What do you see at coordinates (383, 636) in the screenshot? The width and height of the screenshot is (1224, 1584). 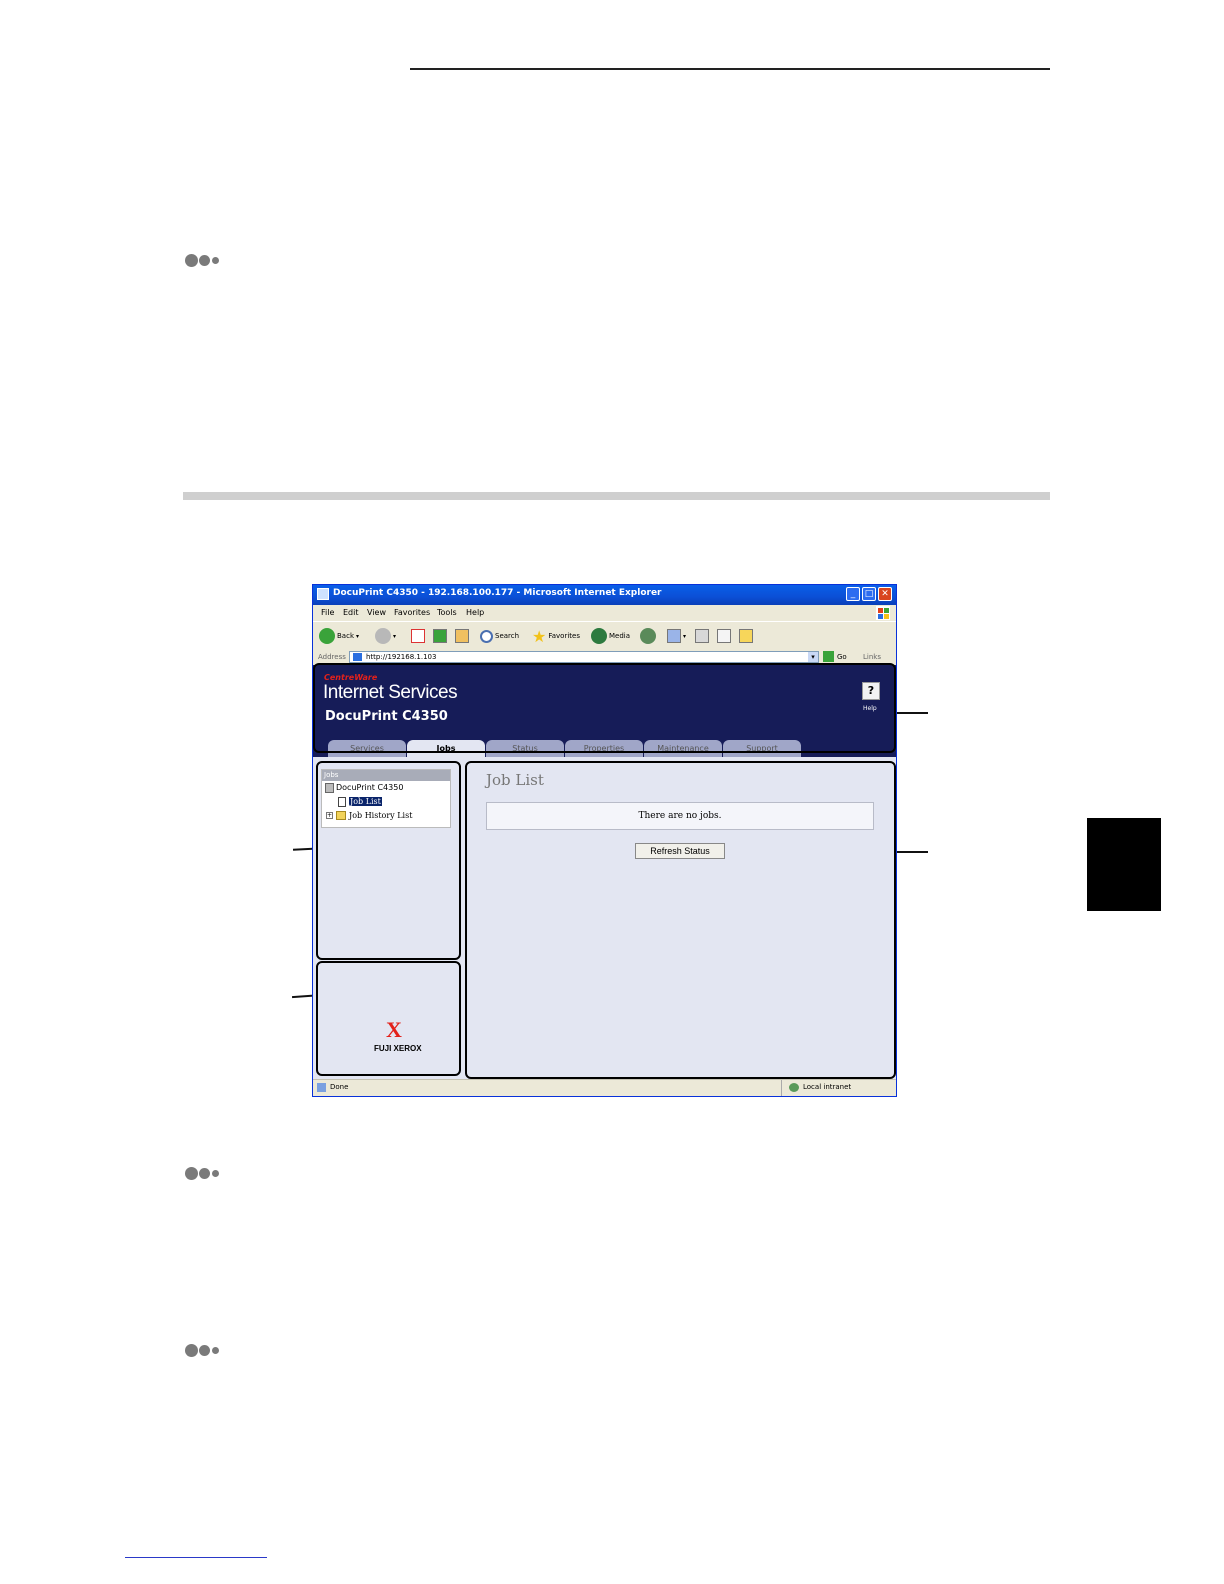 I see `forward-arrow-icon` at bounding box center [383, 636].